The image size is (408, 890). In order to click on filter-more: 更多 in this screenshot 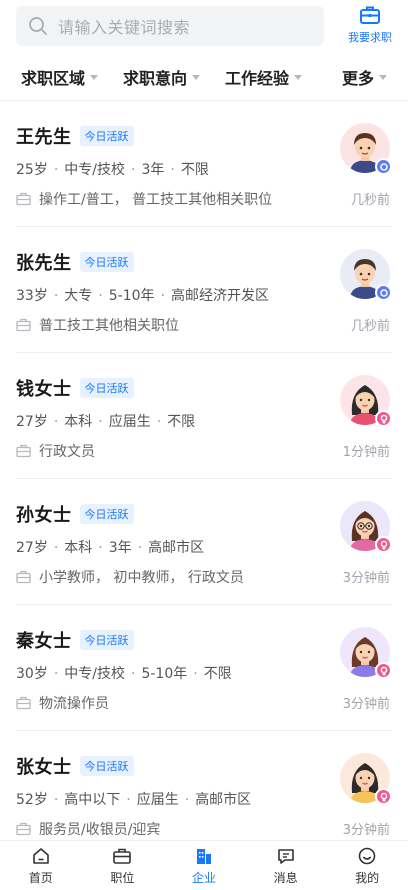, I will do `click(365, 77)`.